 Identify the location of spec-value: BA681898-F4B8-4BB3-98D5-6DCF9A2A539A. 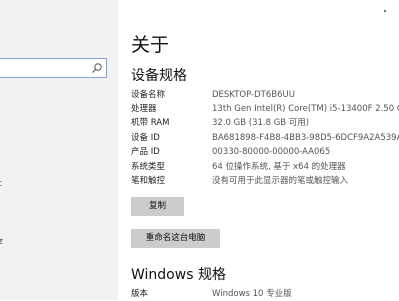
(305, 138).